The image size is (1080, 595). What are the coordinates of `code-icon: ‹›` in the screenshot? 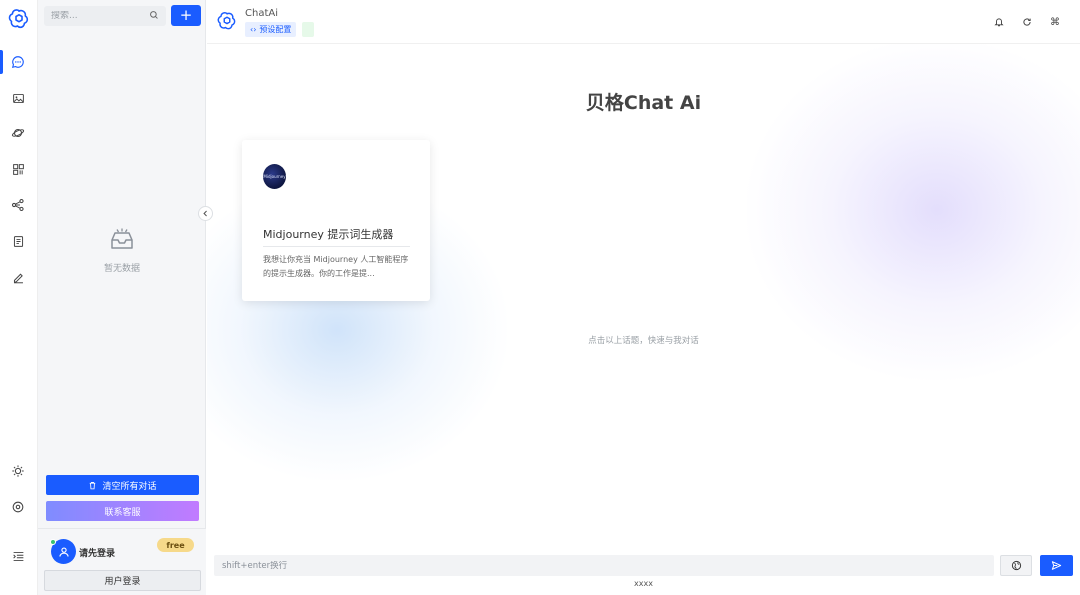 It's located at (253, 29).